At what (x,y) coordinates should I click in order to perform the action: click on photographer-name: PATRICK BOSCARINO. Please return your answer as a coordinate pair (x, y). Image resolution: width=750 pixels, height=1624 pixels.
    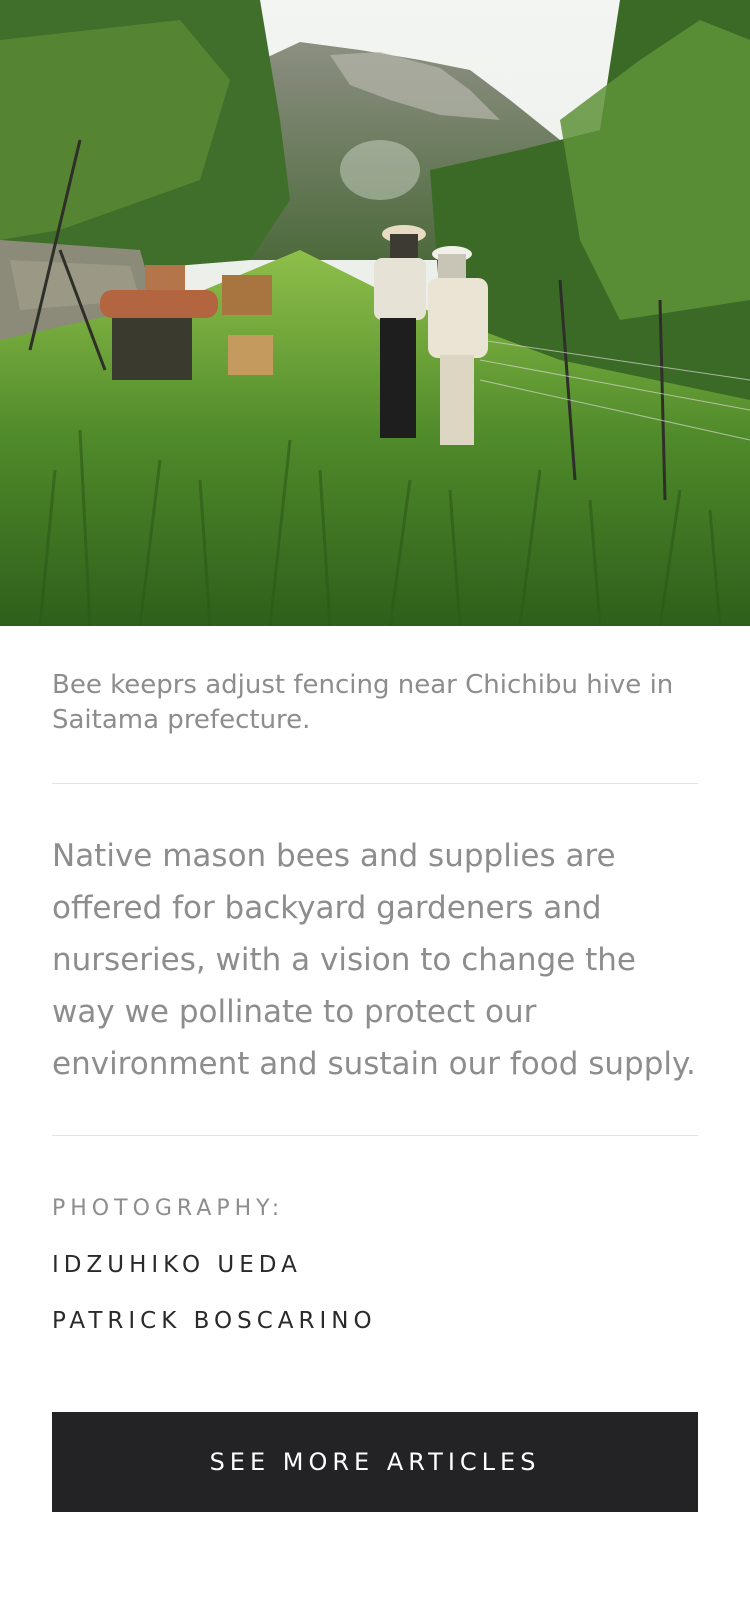
    Looking at the image, I should click on (214, 1321).